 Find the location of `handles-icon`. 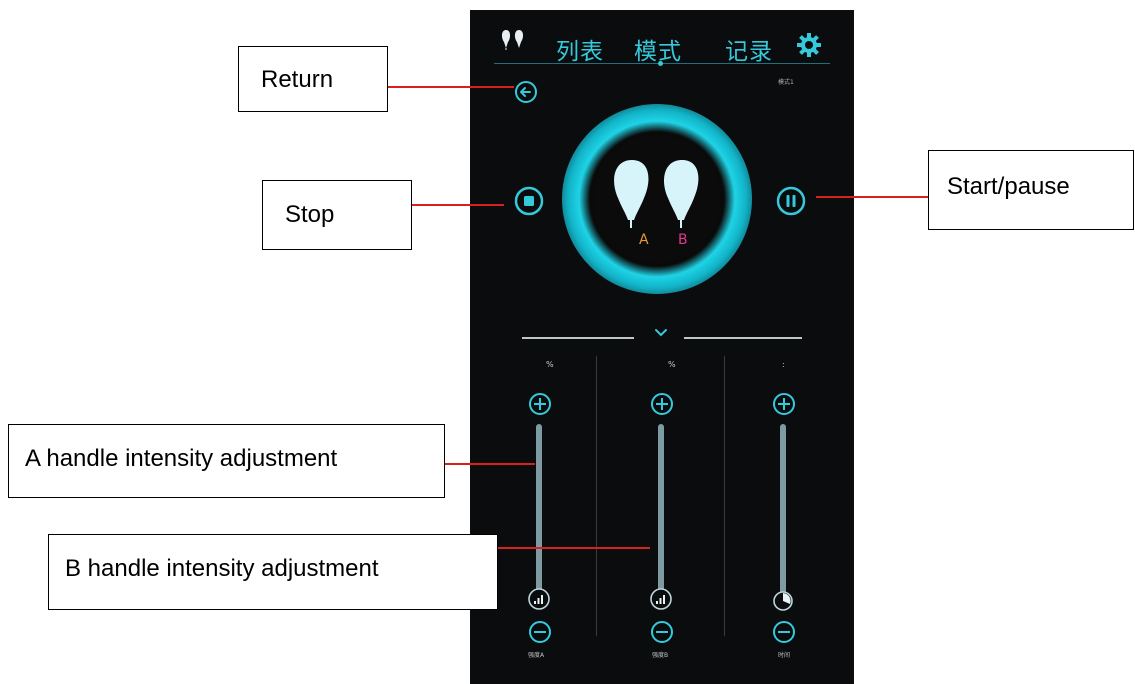

handles-icon is located at coordinates (518, 39).